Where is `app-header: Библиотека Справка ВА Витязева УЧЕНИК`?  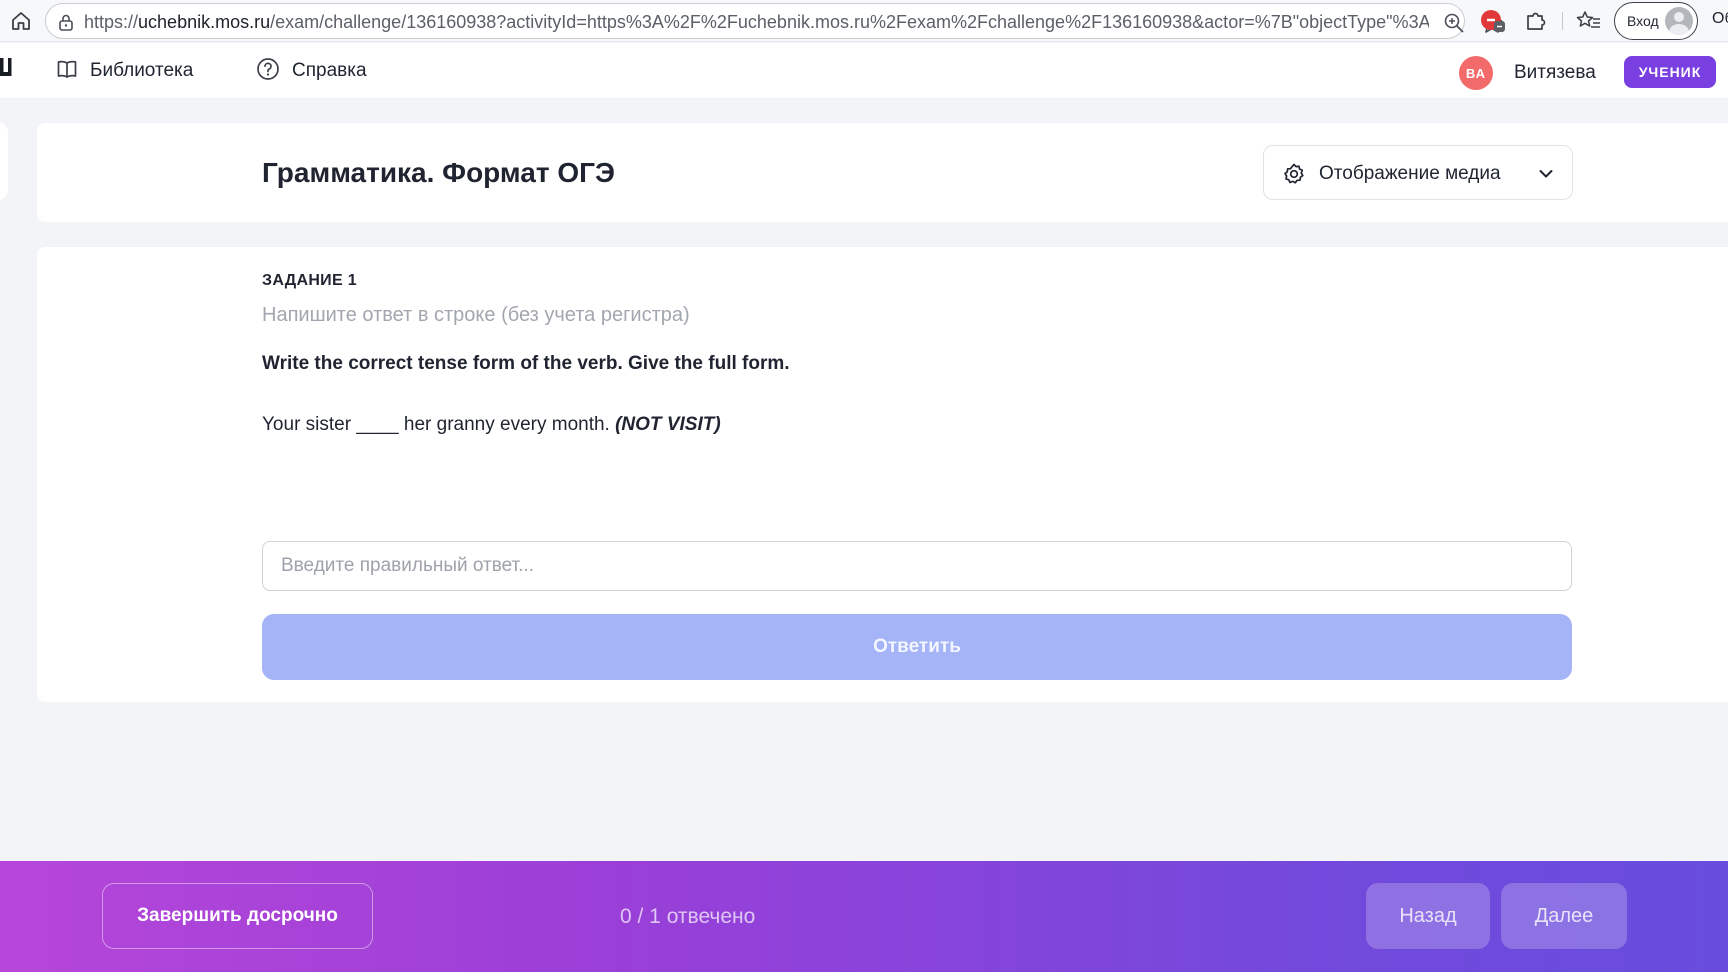
app-header: Библиотека Справка ВА Витязева УЧЕНИК is located at coordinates (864, 71).